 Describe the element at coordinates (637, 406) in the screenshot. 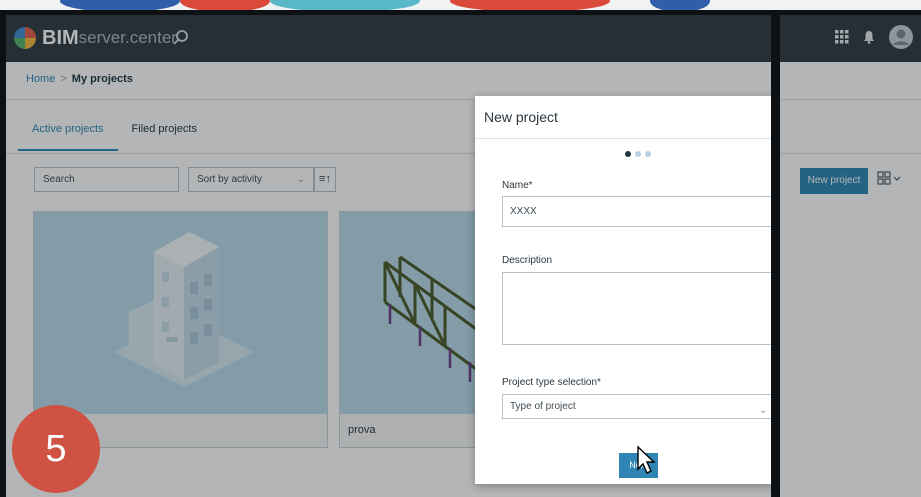

I see `project-type-select: Type of project` at that location.